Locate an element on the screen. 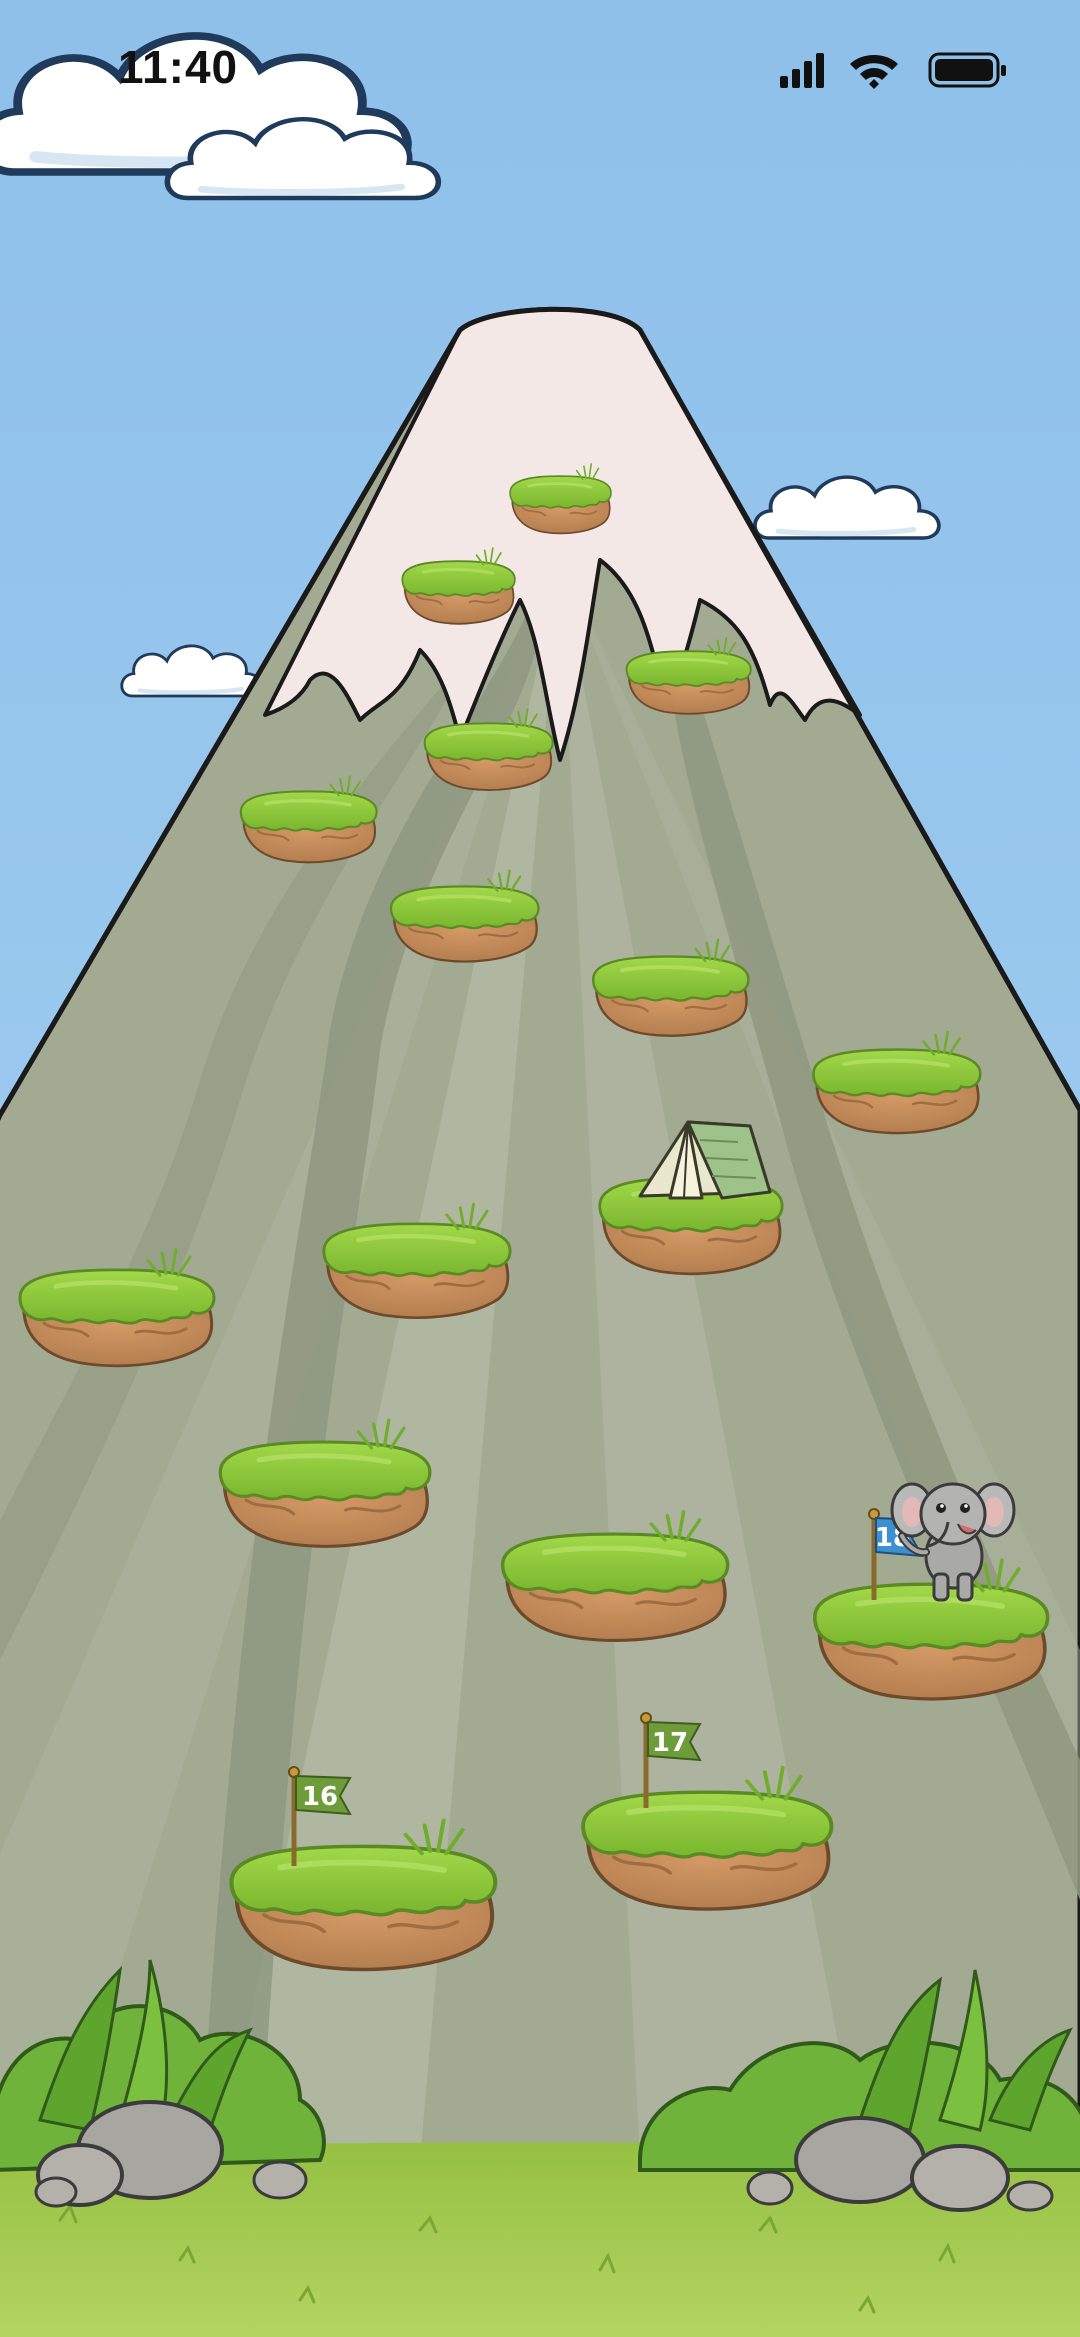 Image resolution: width=1080 pixels, height=2337 pixels. battery-icon is located at coordinates (967, 70).